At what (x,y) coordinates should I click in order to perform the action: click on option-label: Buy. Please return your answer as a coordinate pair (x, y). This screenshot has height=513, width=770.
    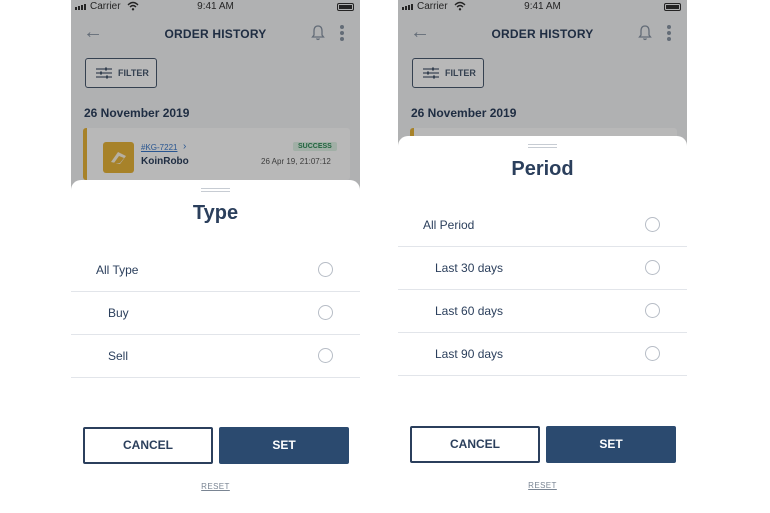
    Looking at the image, I should click on (118, 313).